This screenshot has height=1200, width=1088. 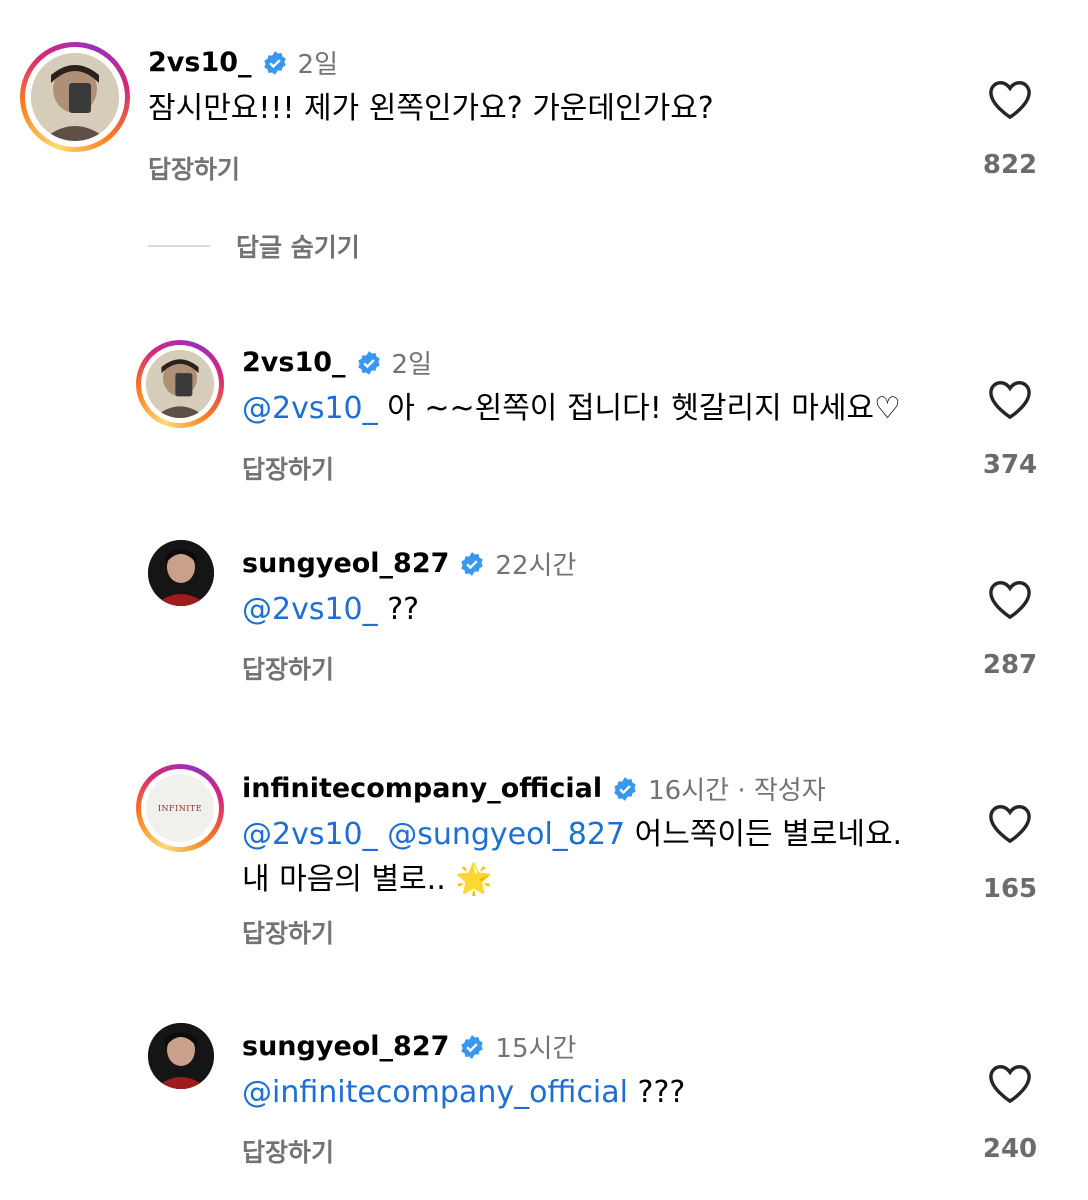 What do you see at coordinates (1010, 165) in the screenshot?
I see `like-count: 822` at bounding box center [1010, 165].